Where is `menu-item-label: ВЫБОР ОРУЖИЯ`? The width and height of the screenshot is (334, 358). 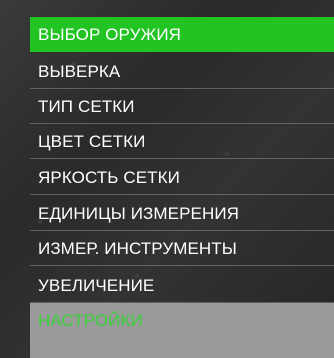
menu-item-label: ВЫБОР ОРУЖИЯ is located at coordinates (110, 34).